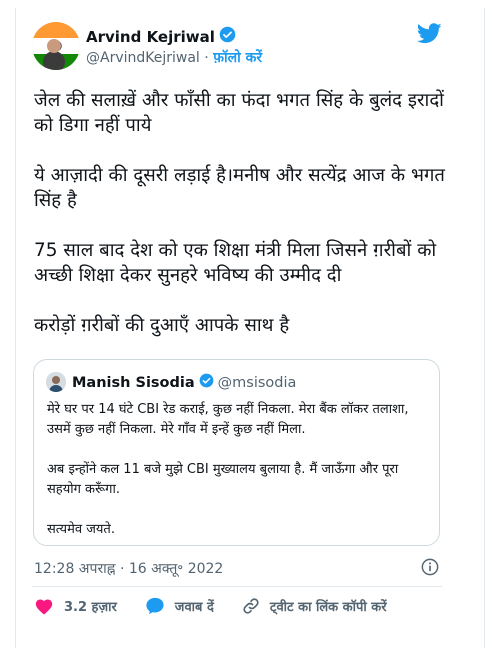 Image resolution: width=492 pixels, height=648 pixels. I want to click on tweet-paragraph: करोड़ों ग़रीबों की दुआएँ आपके साथ है, so click(162, 325).